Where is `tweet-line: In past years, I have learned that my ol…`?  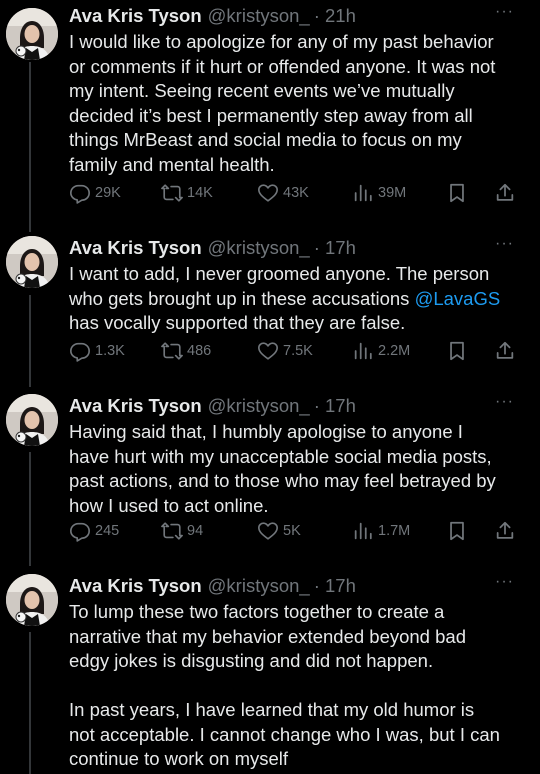 tweet-line: In past years, I have learned that my ol… is located at coordinates (272, 709).